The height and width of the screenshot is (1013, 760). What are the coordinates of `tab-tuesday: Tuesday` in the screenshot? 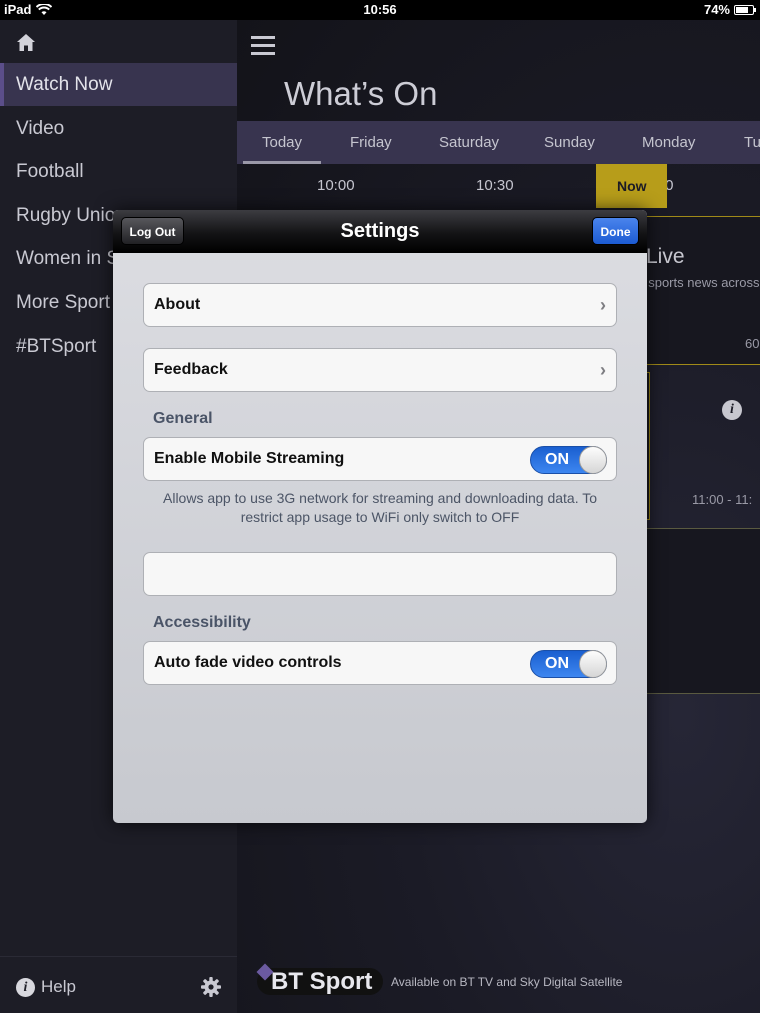 It's located at (752, 142).